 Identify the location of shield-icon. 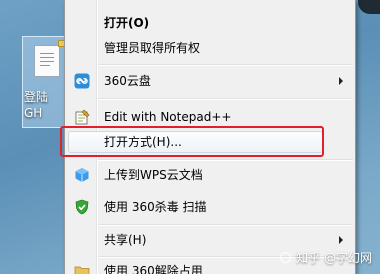
(82, 207).